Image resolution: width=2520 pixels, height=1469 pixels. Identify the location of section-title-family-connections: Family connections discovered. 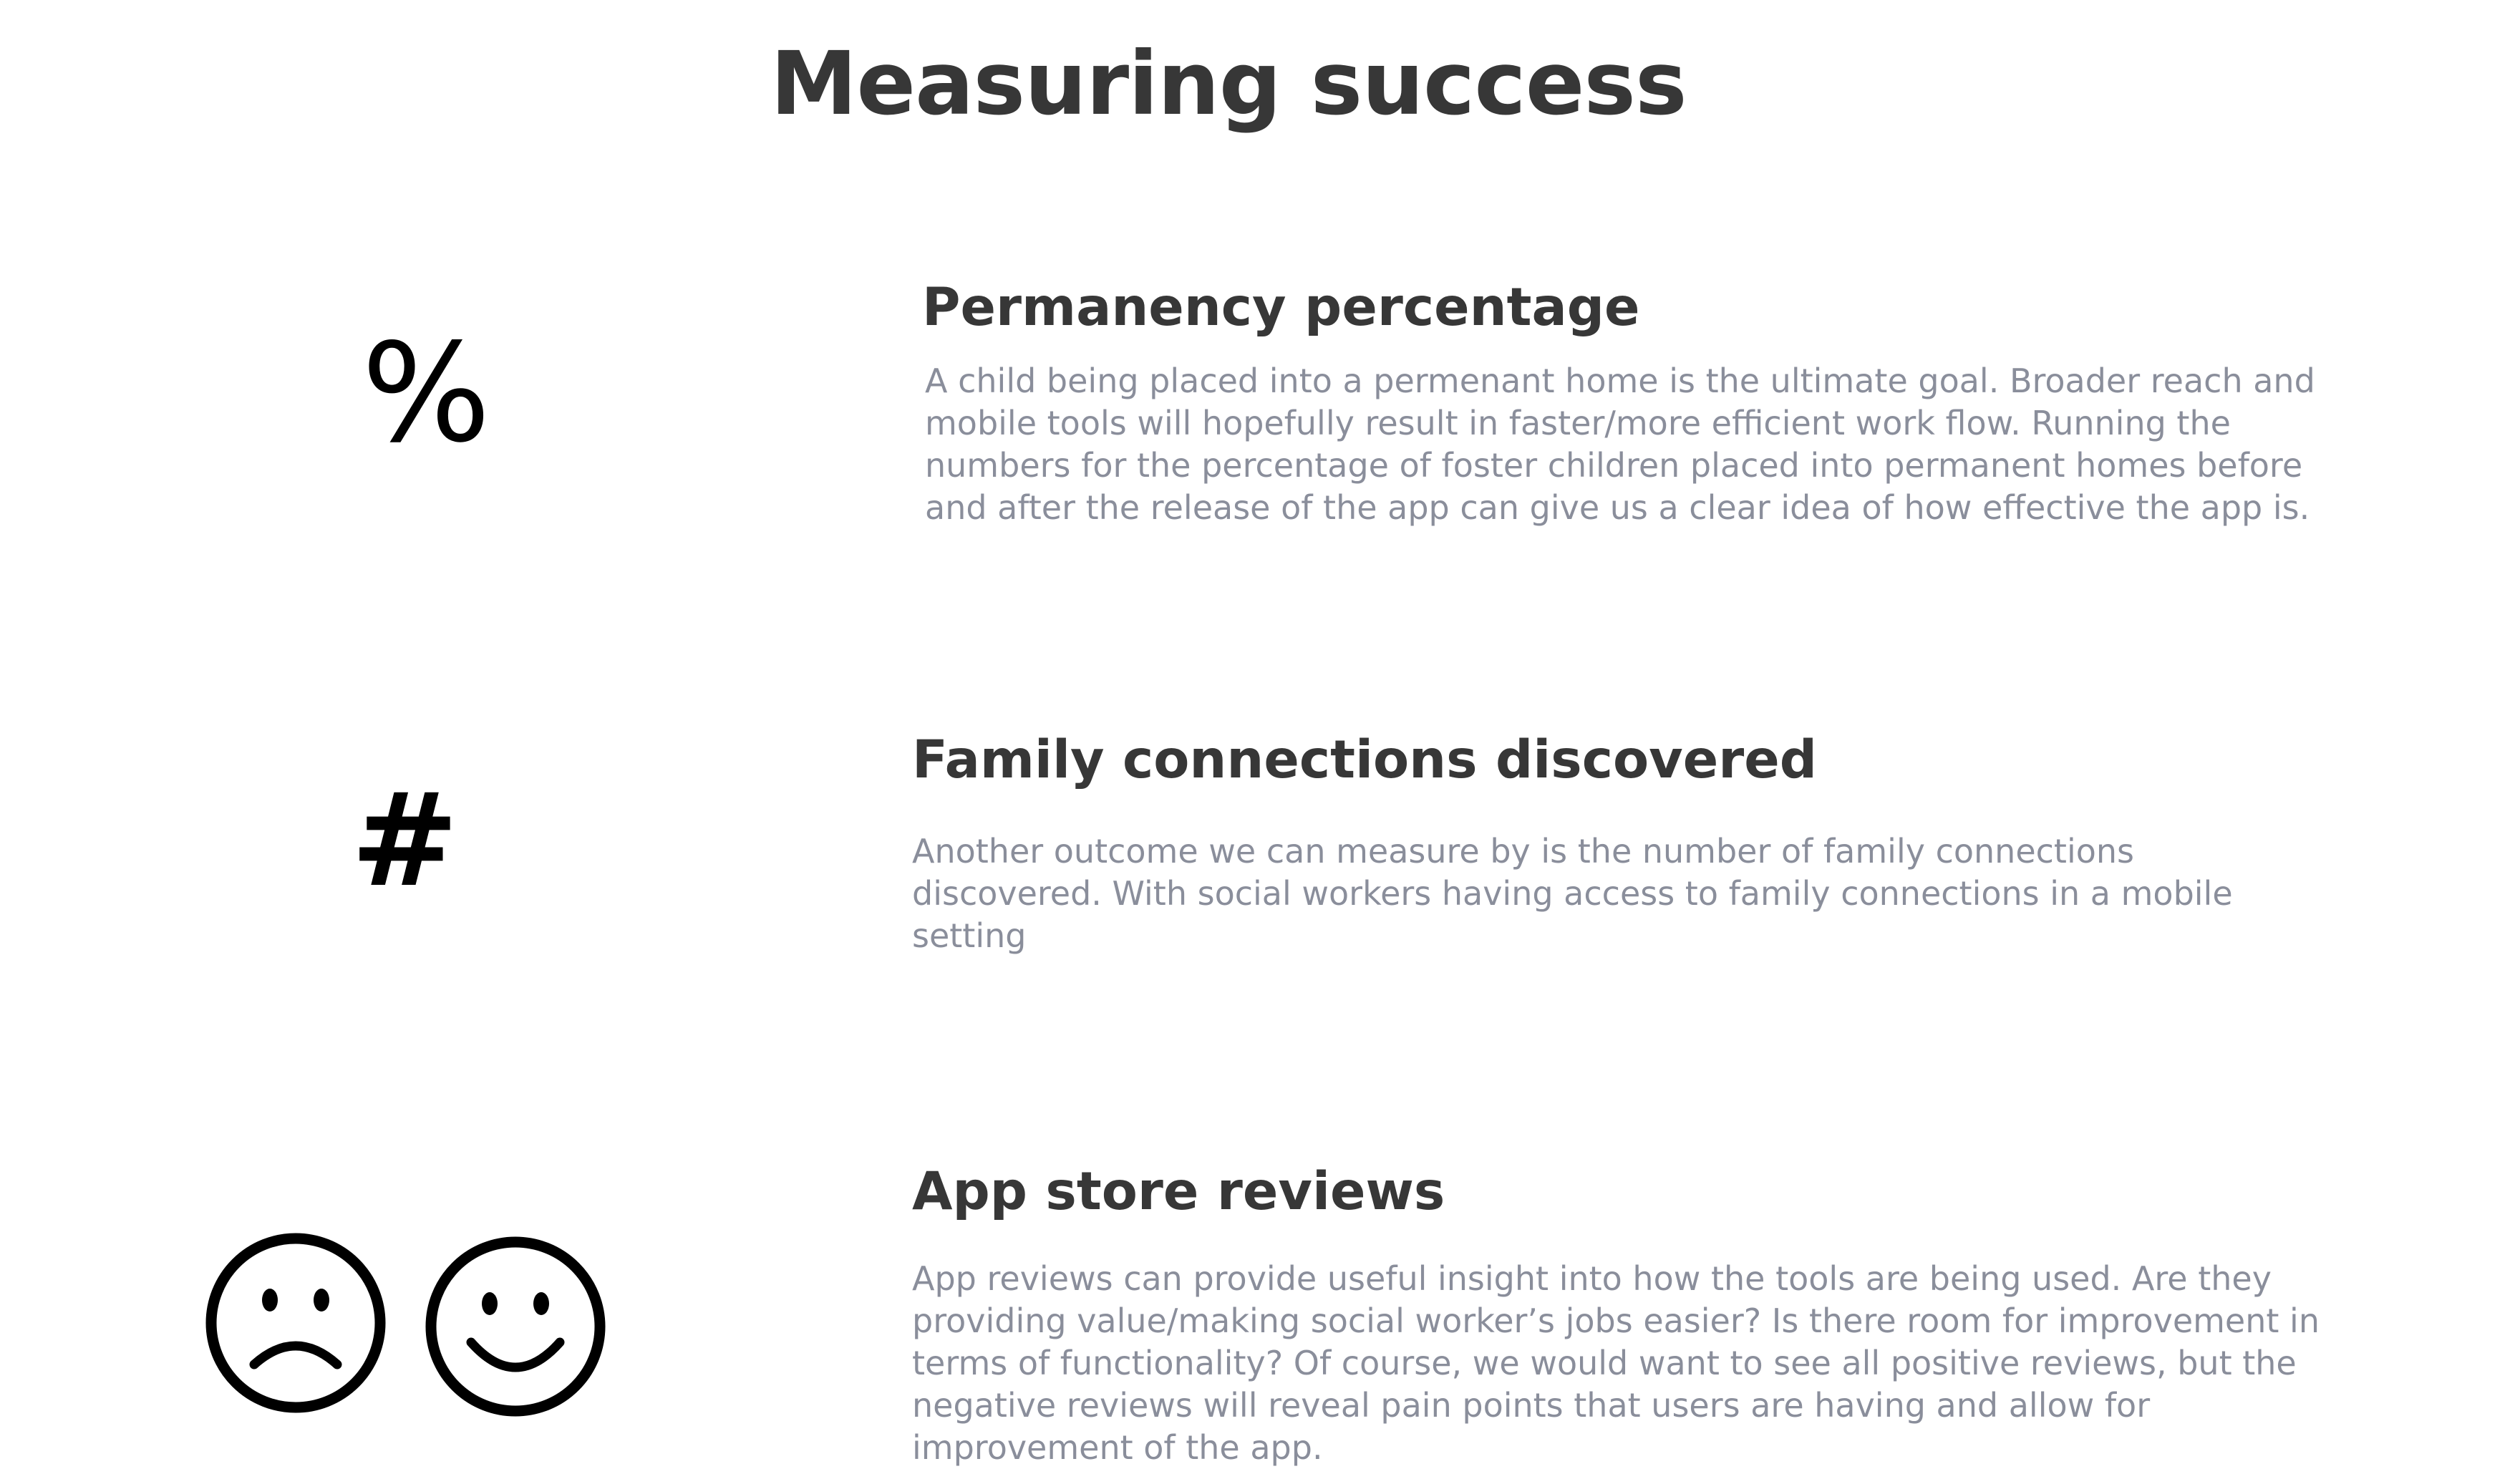
(1365, 759).